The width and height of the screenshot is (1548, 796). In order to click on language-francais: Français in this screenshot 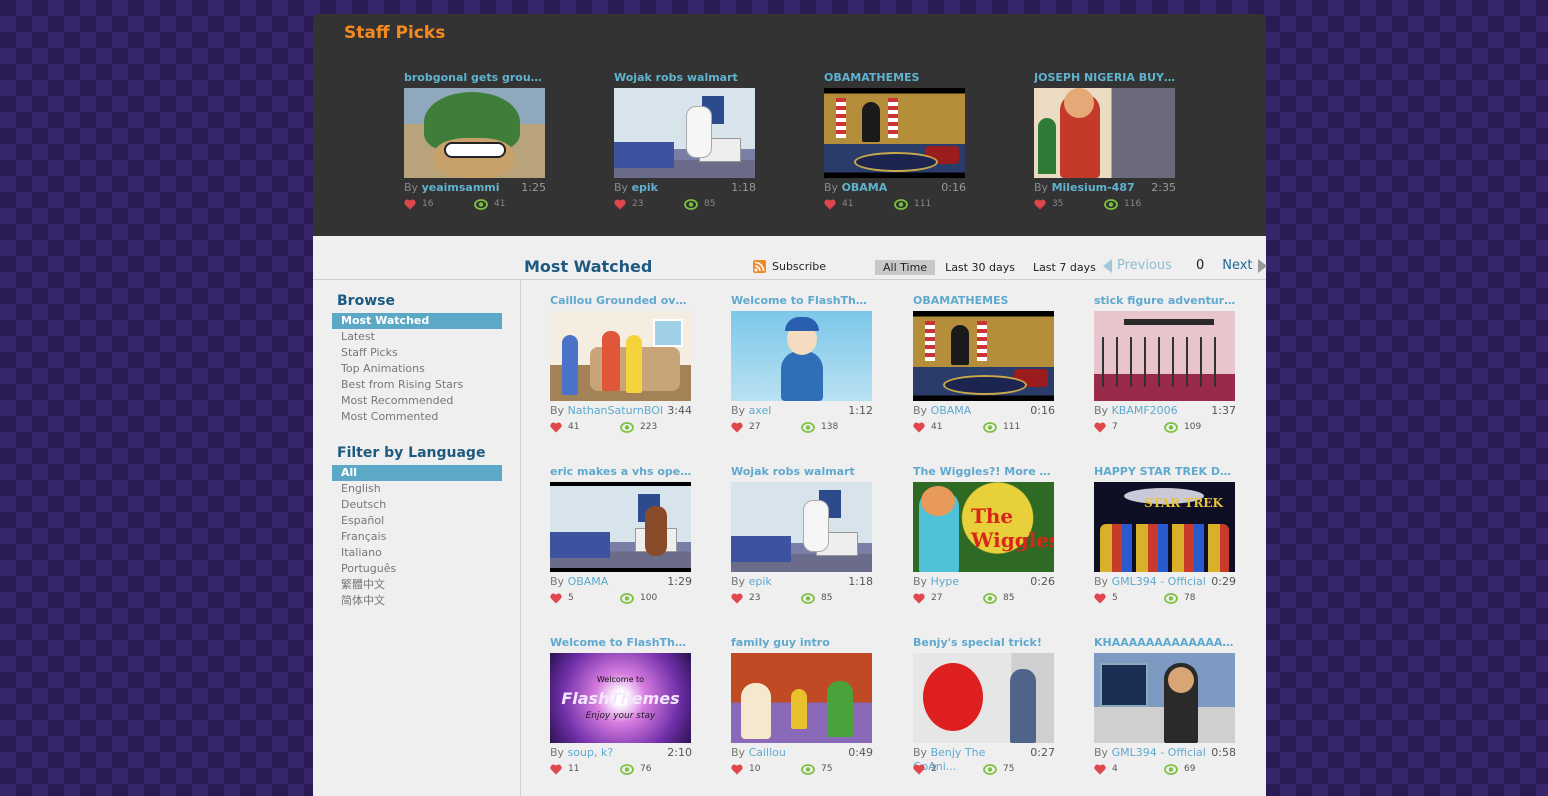, I will do `click(417, 537)`.